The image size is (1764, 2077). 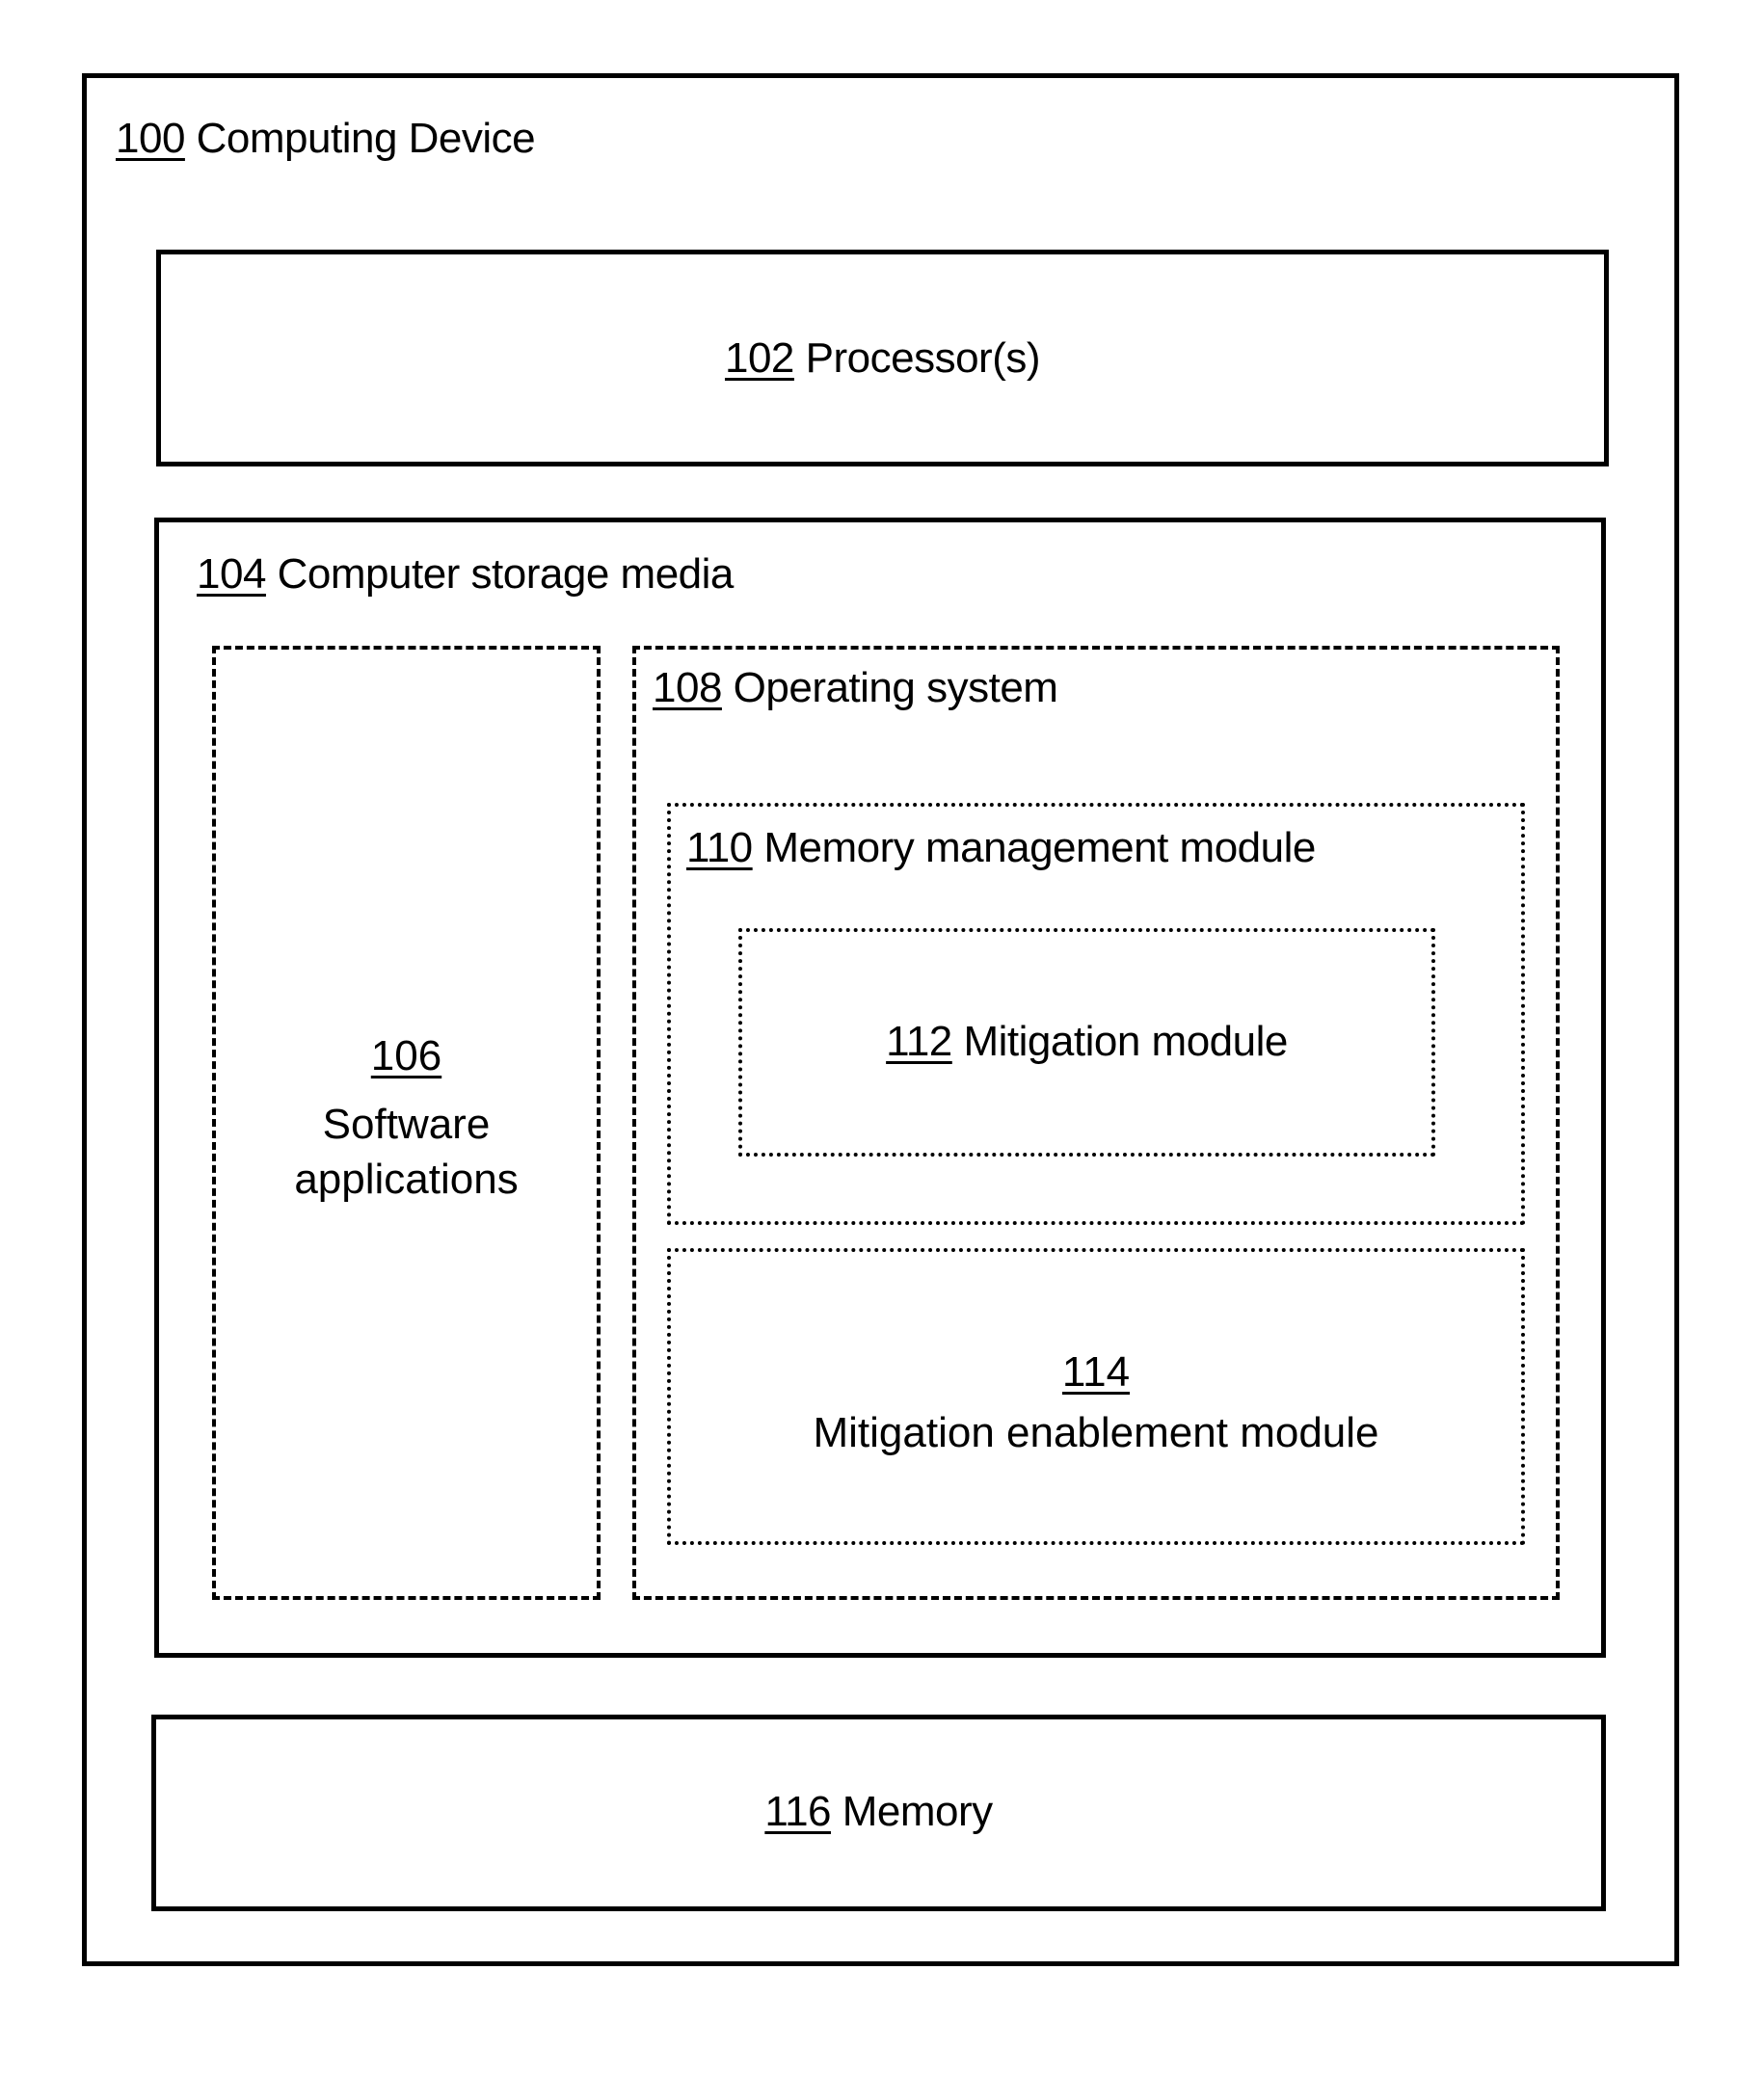 What do you see at coordinates (798, 1811) in the screenshot?
I see `memory-number: 116` at bounding box center [798, 1811].